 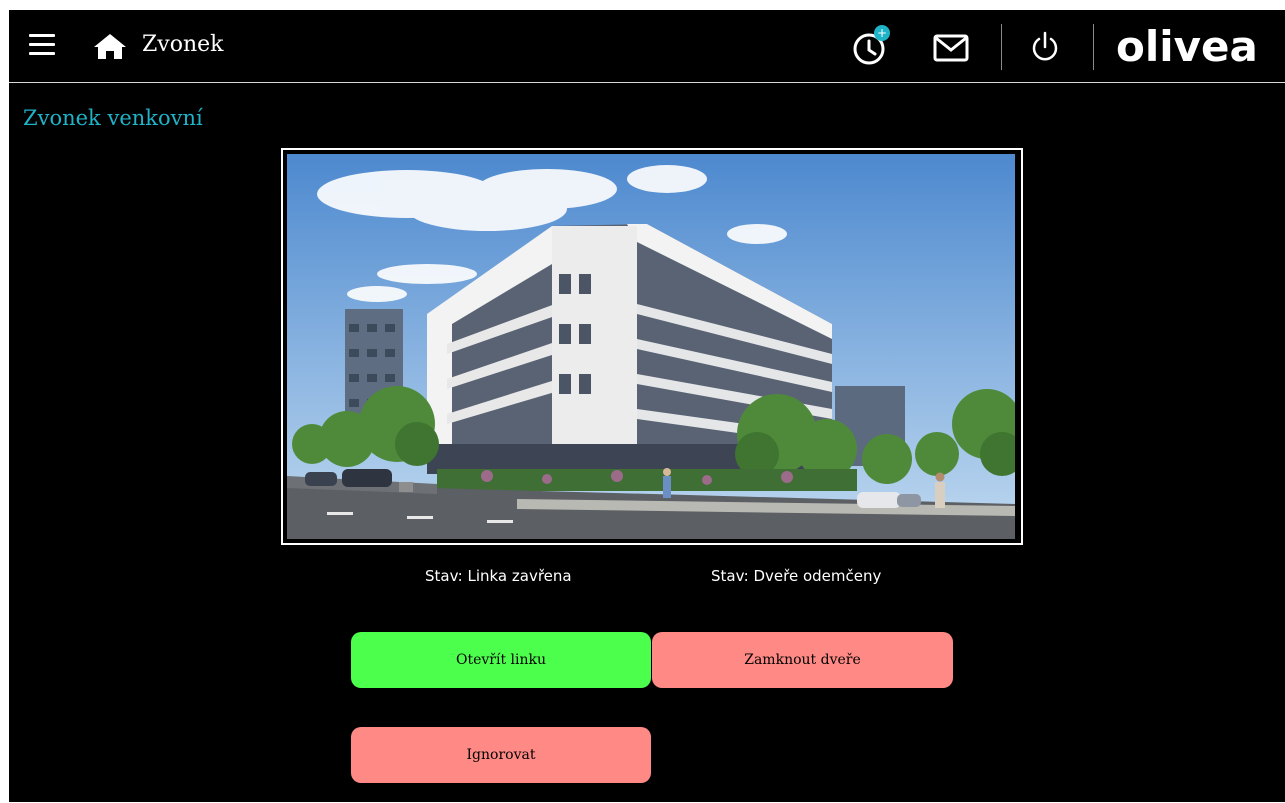 What do you see at coordinates (501, 755) in the screenshot?
I see `ignore-button: Ignorovat` at bounding box center [501, 755].